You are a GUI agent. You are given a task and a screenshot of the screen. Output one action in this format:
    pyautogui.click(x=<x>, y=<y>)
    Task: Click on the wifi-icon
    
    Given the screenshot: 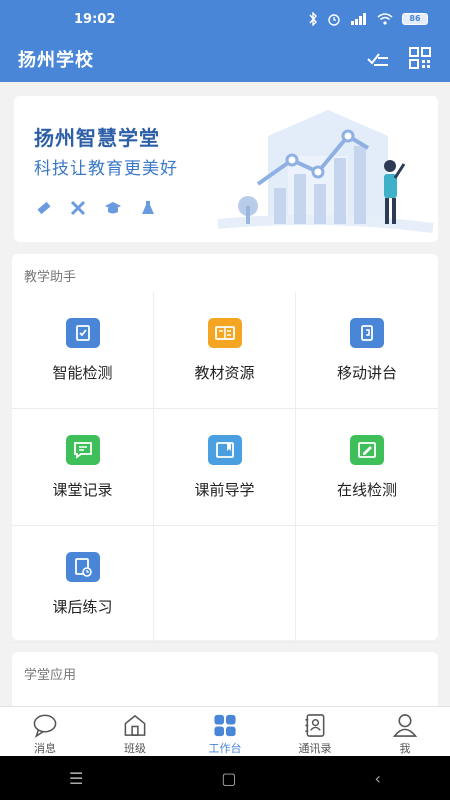 What is the action you would take?
    pyautogui.click(x=385, y=19)
    